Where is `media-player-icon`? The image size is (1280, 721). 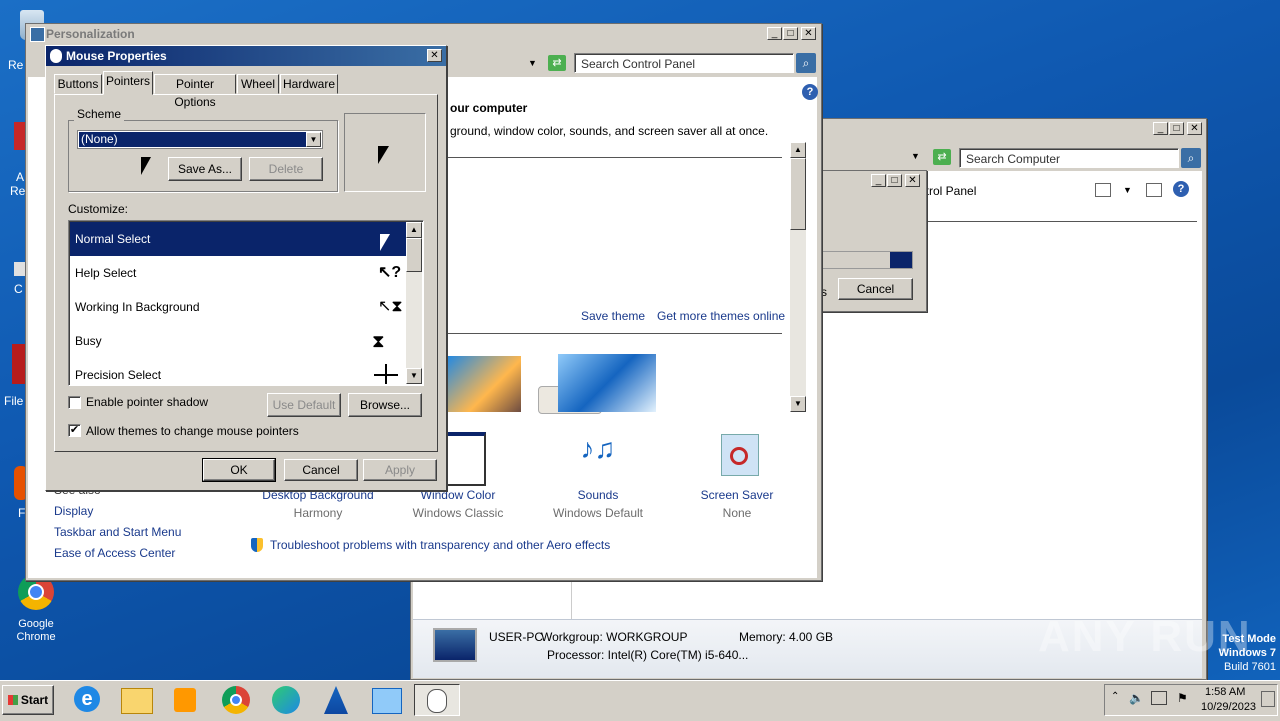 media-player-icon is located at coordinates (186, 700).